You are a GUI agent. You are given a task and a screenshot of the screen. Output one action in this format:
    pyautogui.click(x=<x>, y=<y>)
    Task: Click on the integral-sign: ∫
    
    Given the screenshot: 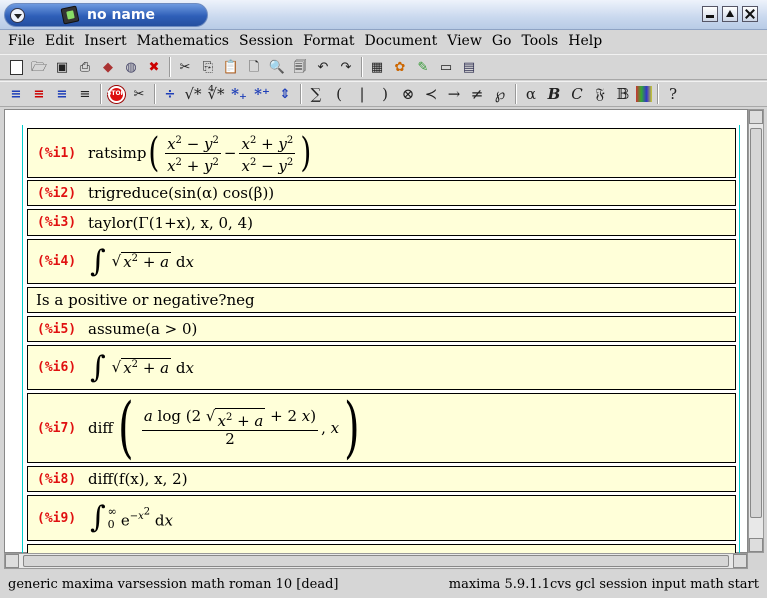 What is the action you would take?
    pyautogui.click(x=98, y=517)
    